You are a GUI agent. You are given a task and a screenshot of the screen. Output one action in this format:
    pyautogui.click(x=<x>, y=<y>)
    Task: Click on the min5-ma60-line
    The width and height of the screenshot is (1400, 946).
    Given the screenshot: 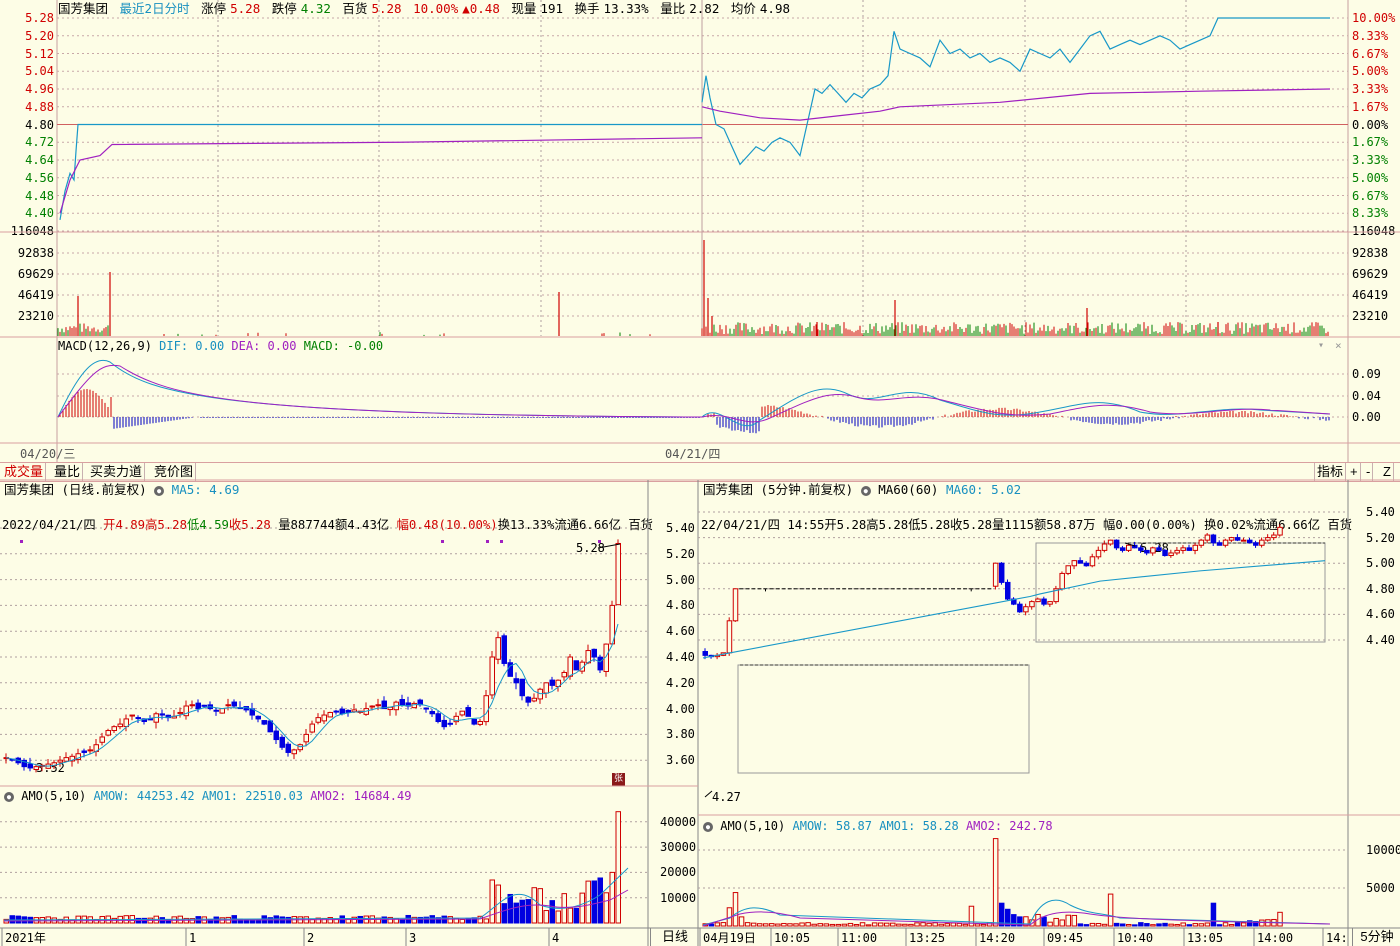 What is the action you would take?
    pyautogui.click(x=1014, y=609)
    